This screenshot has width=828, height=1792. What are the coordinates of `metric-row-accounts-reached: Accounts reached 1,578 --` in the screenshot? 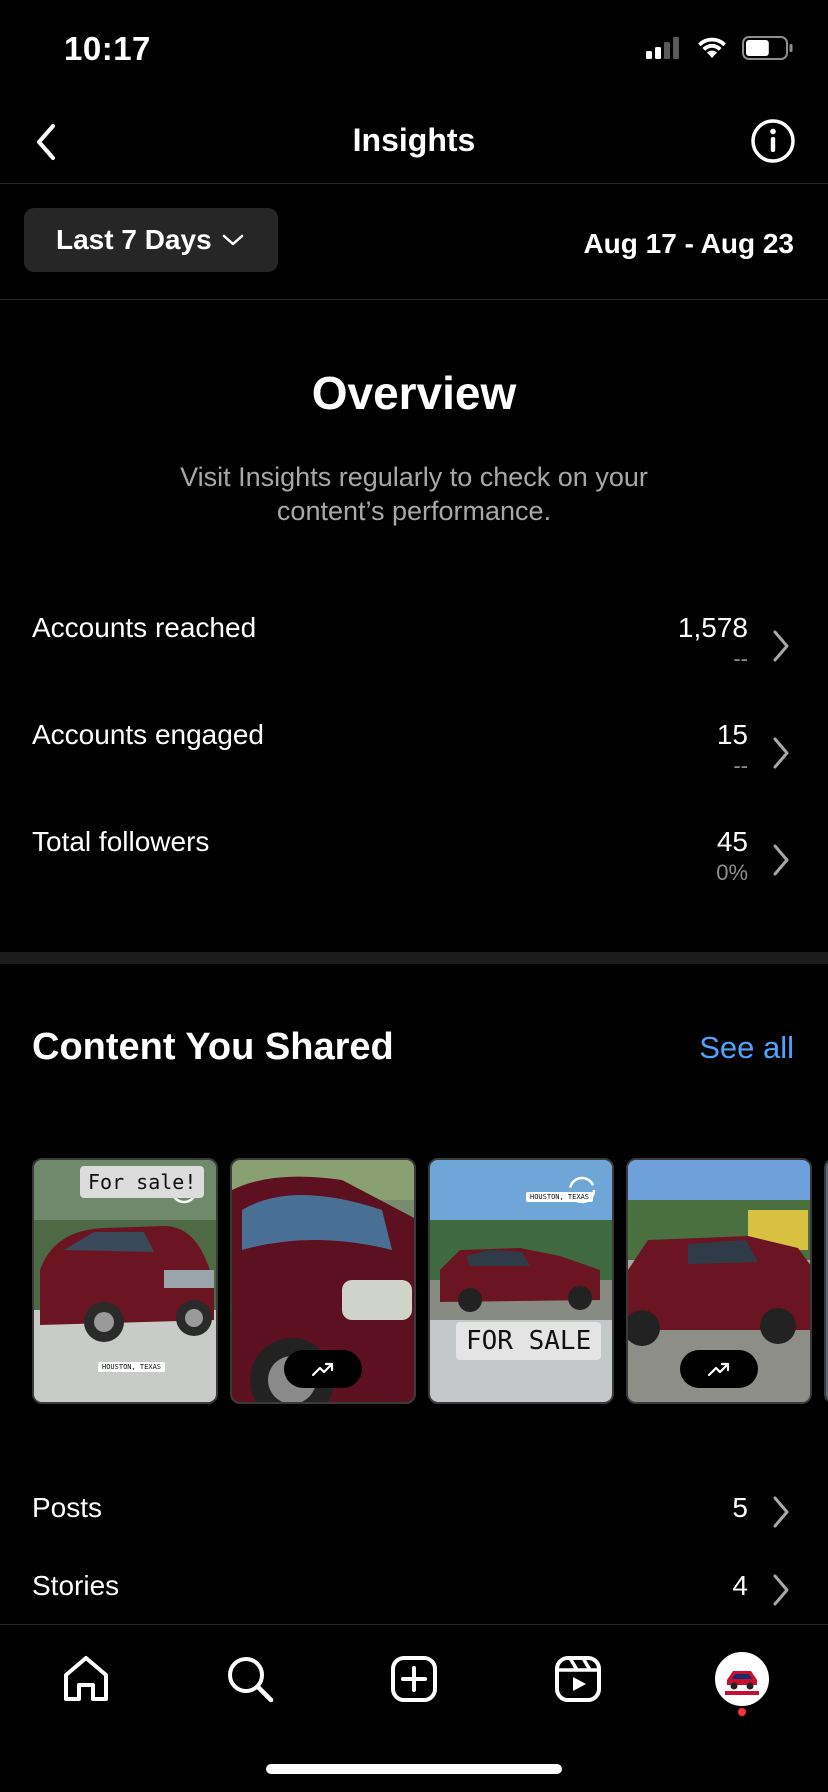 It's located at (414, 652).